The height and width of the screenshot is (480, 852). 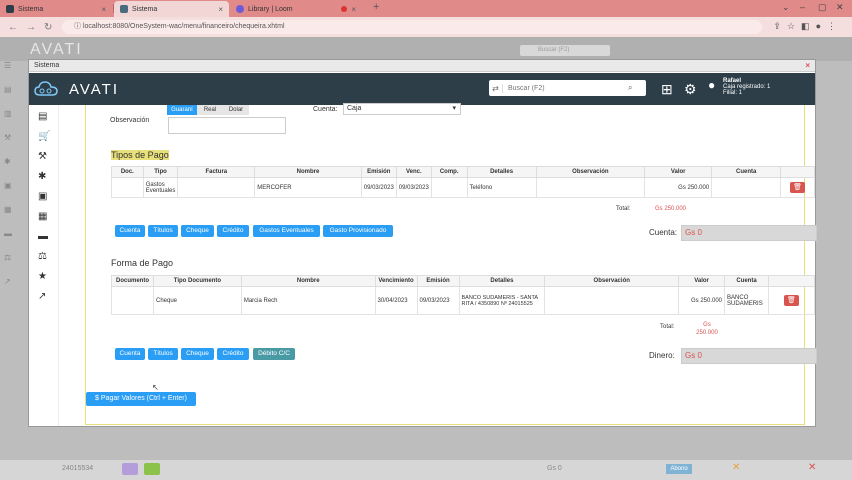 What do you see at coordinates (31, 27) in the screenshot?
I see `forward-icon: →` at bounding box center [31, 27].